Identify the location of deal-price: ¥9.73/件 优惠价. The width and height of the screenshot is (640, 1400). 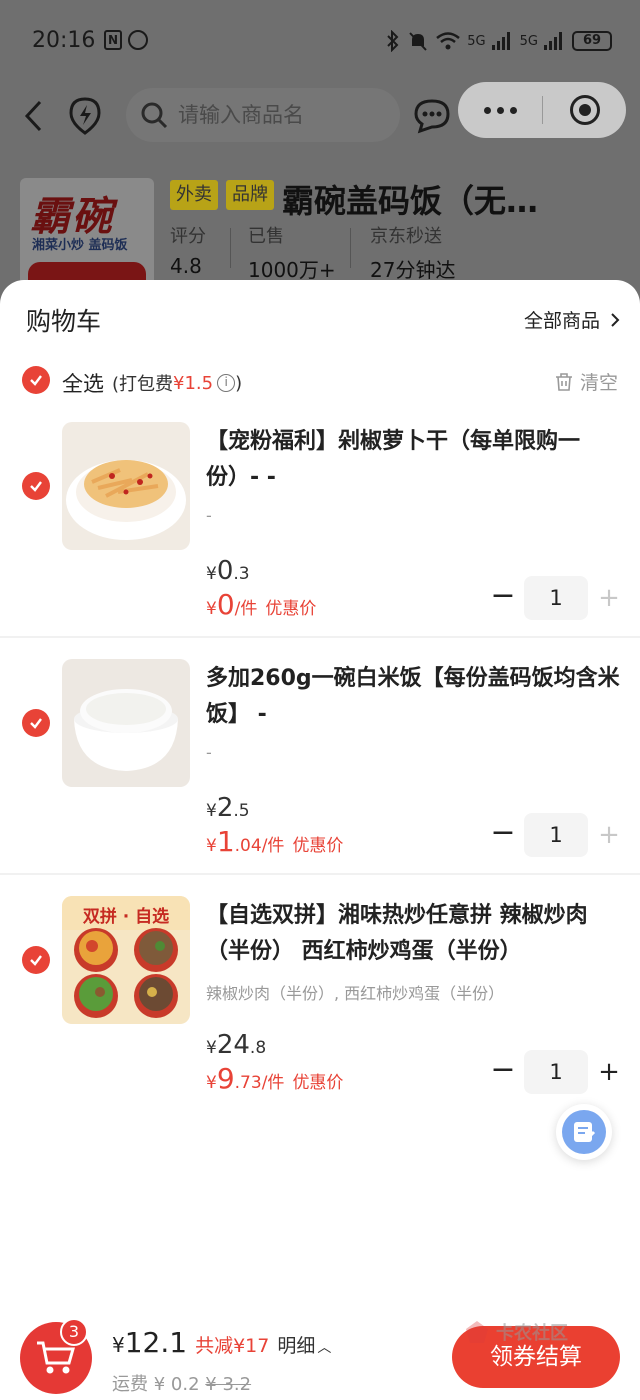
(275, 1078).